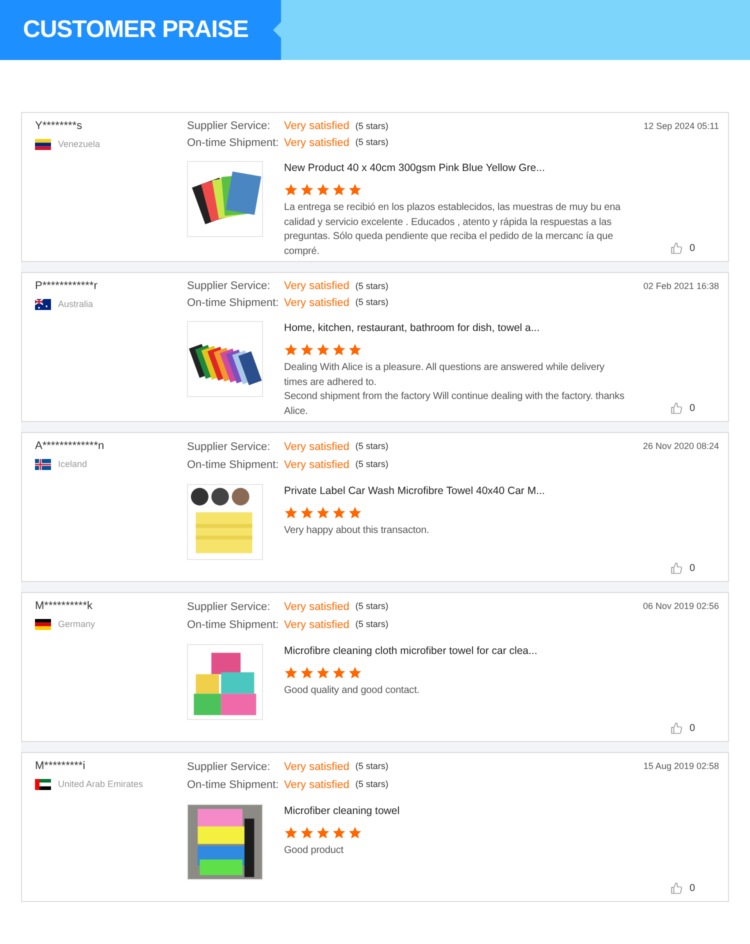  Describe the element at coordinates (101, 784) in the screenshot. I see `country-name: United Arab Emirates` at that location.